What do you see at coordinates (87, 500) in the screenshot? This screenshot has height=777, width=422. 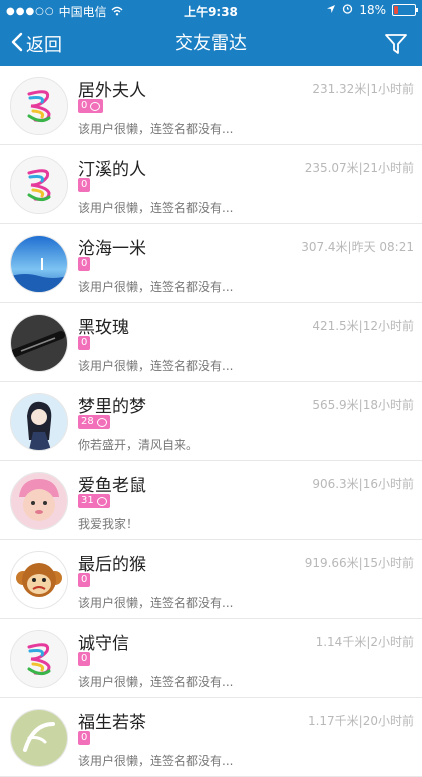 I see `badge-count: 31` at bounding box center [87, 500].